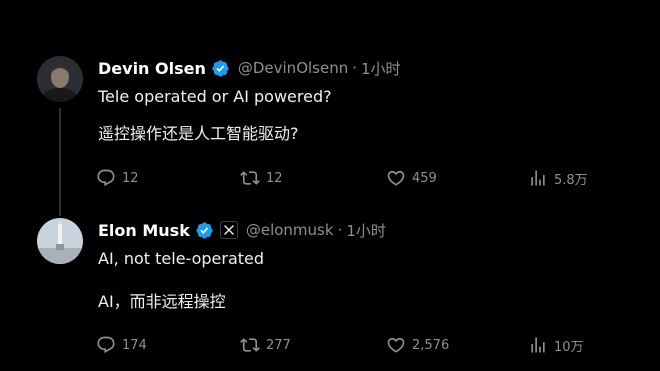  Describe the element at coordinates (356, 345) in the screenshot. I see `tweet-action-bar: 174 277 2,576 10万` at that location.